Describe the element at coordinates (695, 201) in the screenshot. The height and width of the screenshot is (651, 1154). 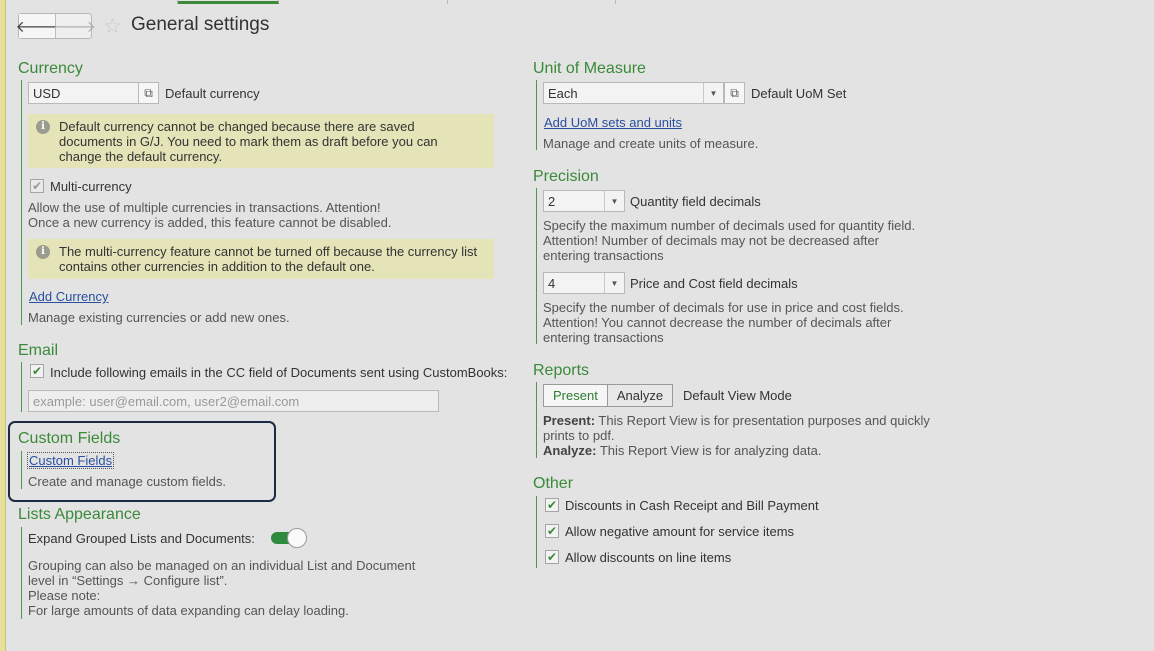
I see `quantity-decimals-label: Quantity field decimals` at that location.